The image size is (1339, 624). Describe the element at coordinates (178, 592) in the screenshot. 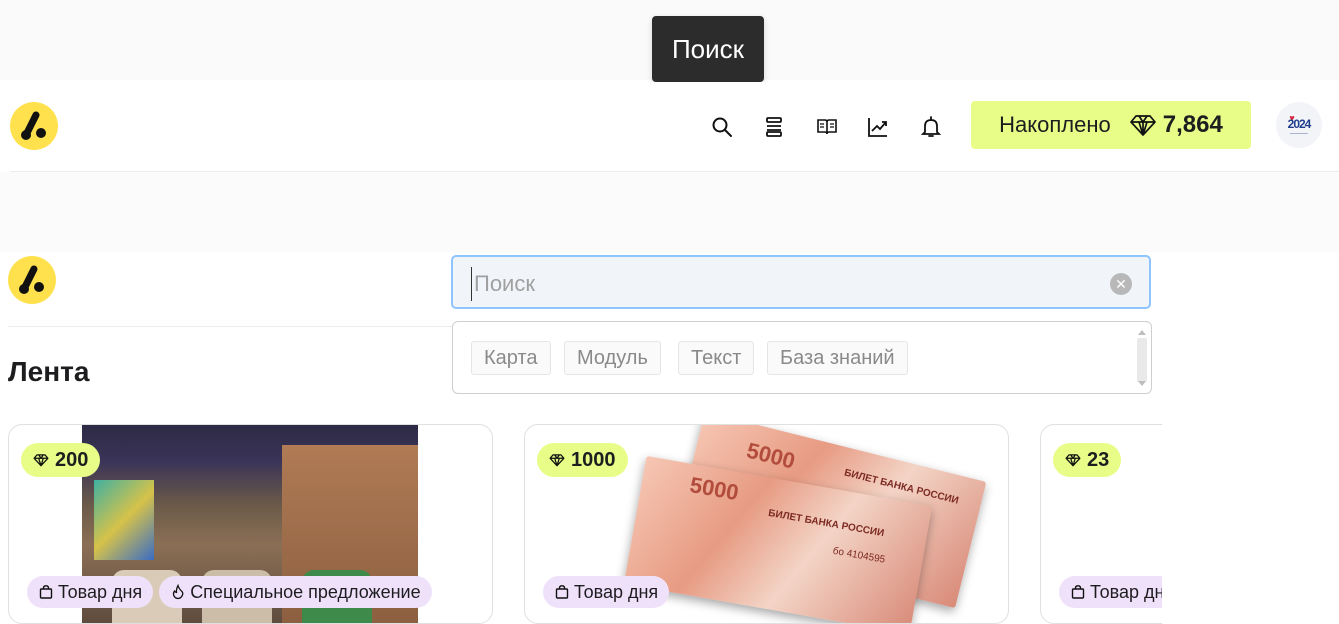

I see `fire-icon` at that location.